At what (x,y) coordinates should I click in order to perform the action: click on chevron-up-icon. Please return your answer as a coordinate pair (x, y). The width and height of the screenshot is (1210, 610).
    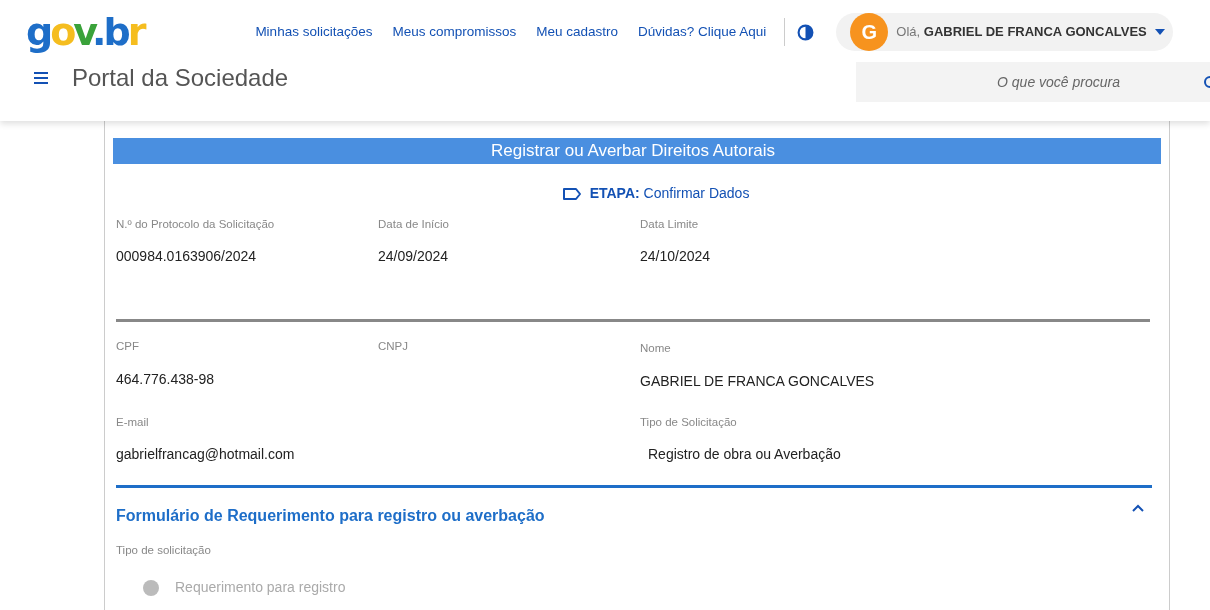
    Looking at the image, I should click on (1138, 507).